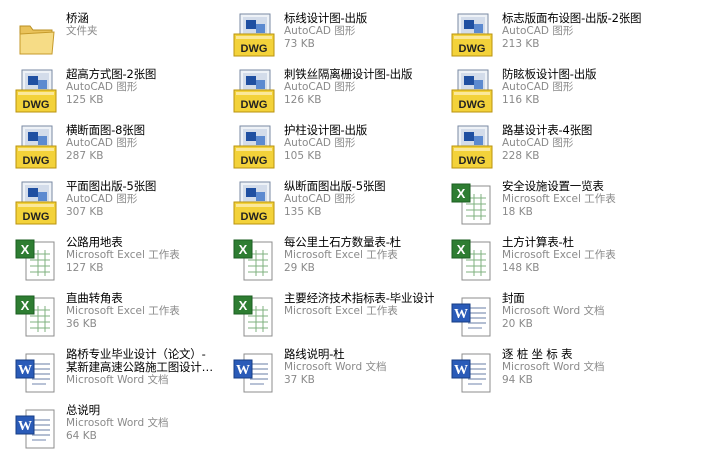 This screenshot has height=465, width=710. I want to click on file-item: DWG 刺铁丝隔离栅设计图-出版 AutoCAD 图形 126 KB, so click(329, 90).